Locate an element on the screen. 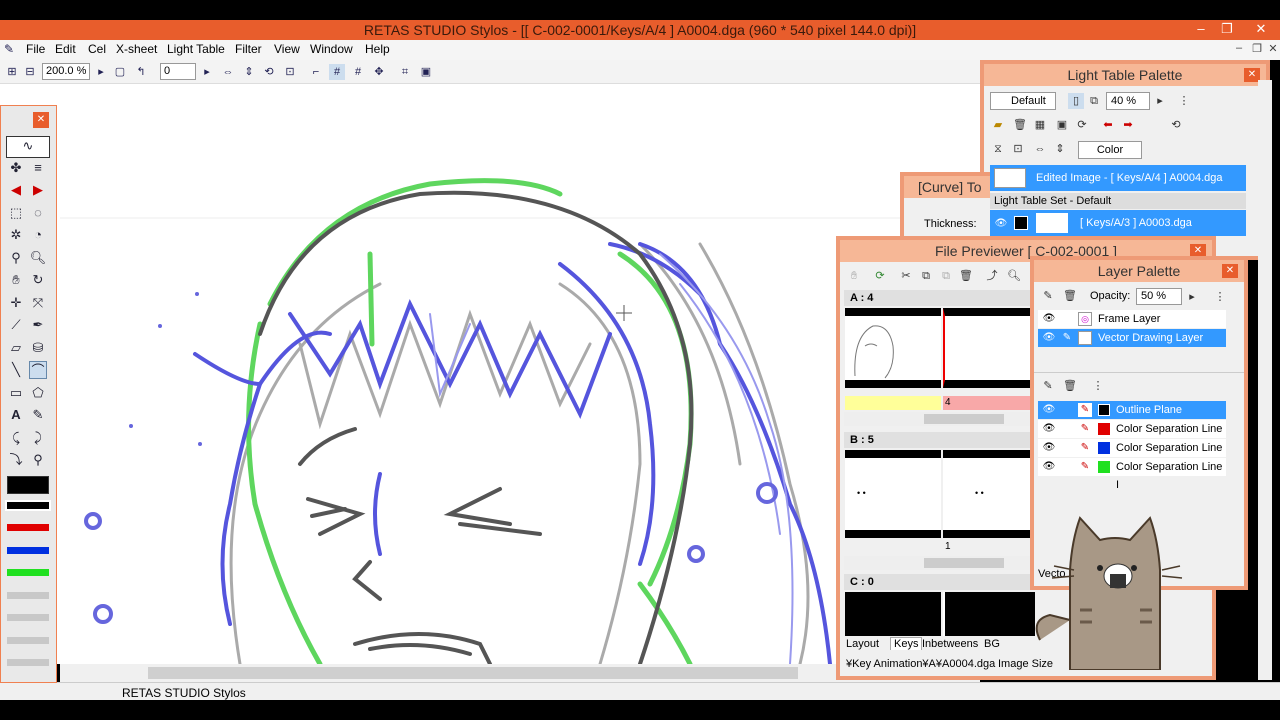  previous-arrow-icon: ⬅ is located at coordinates (1108, 125).